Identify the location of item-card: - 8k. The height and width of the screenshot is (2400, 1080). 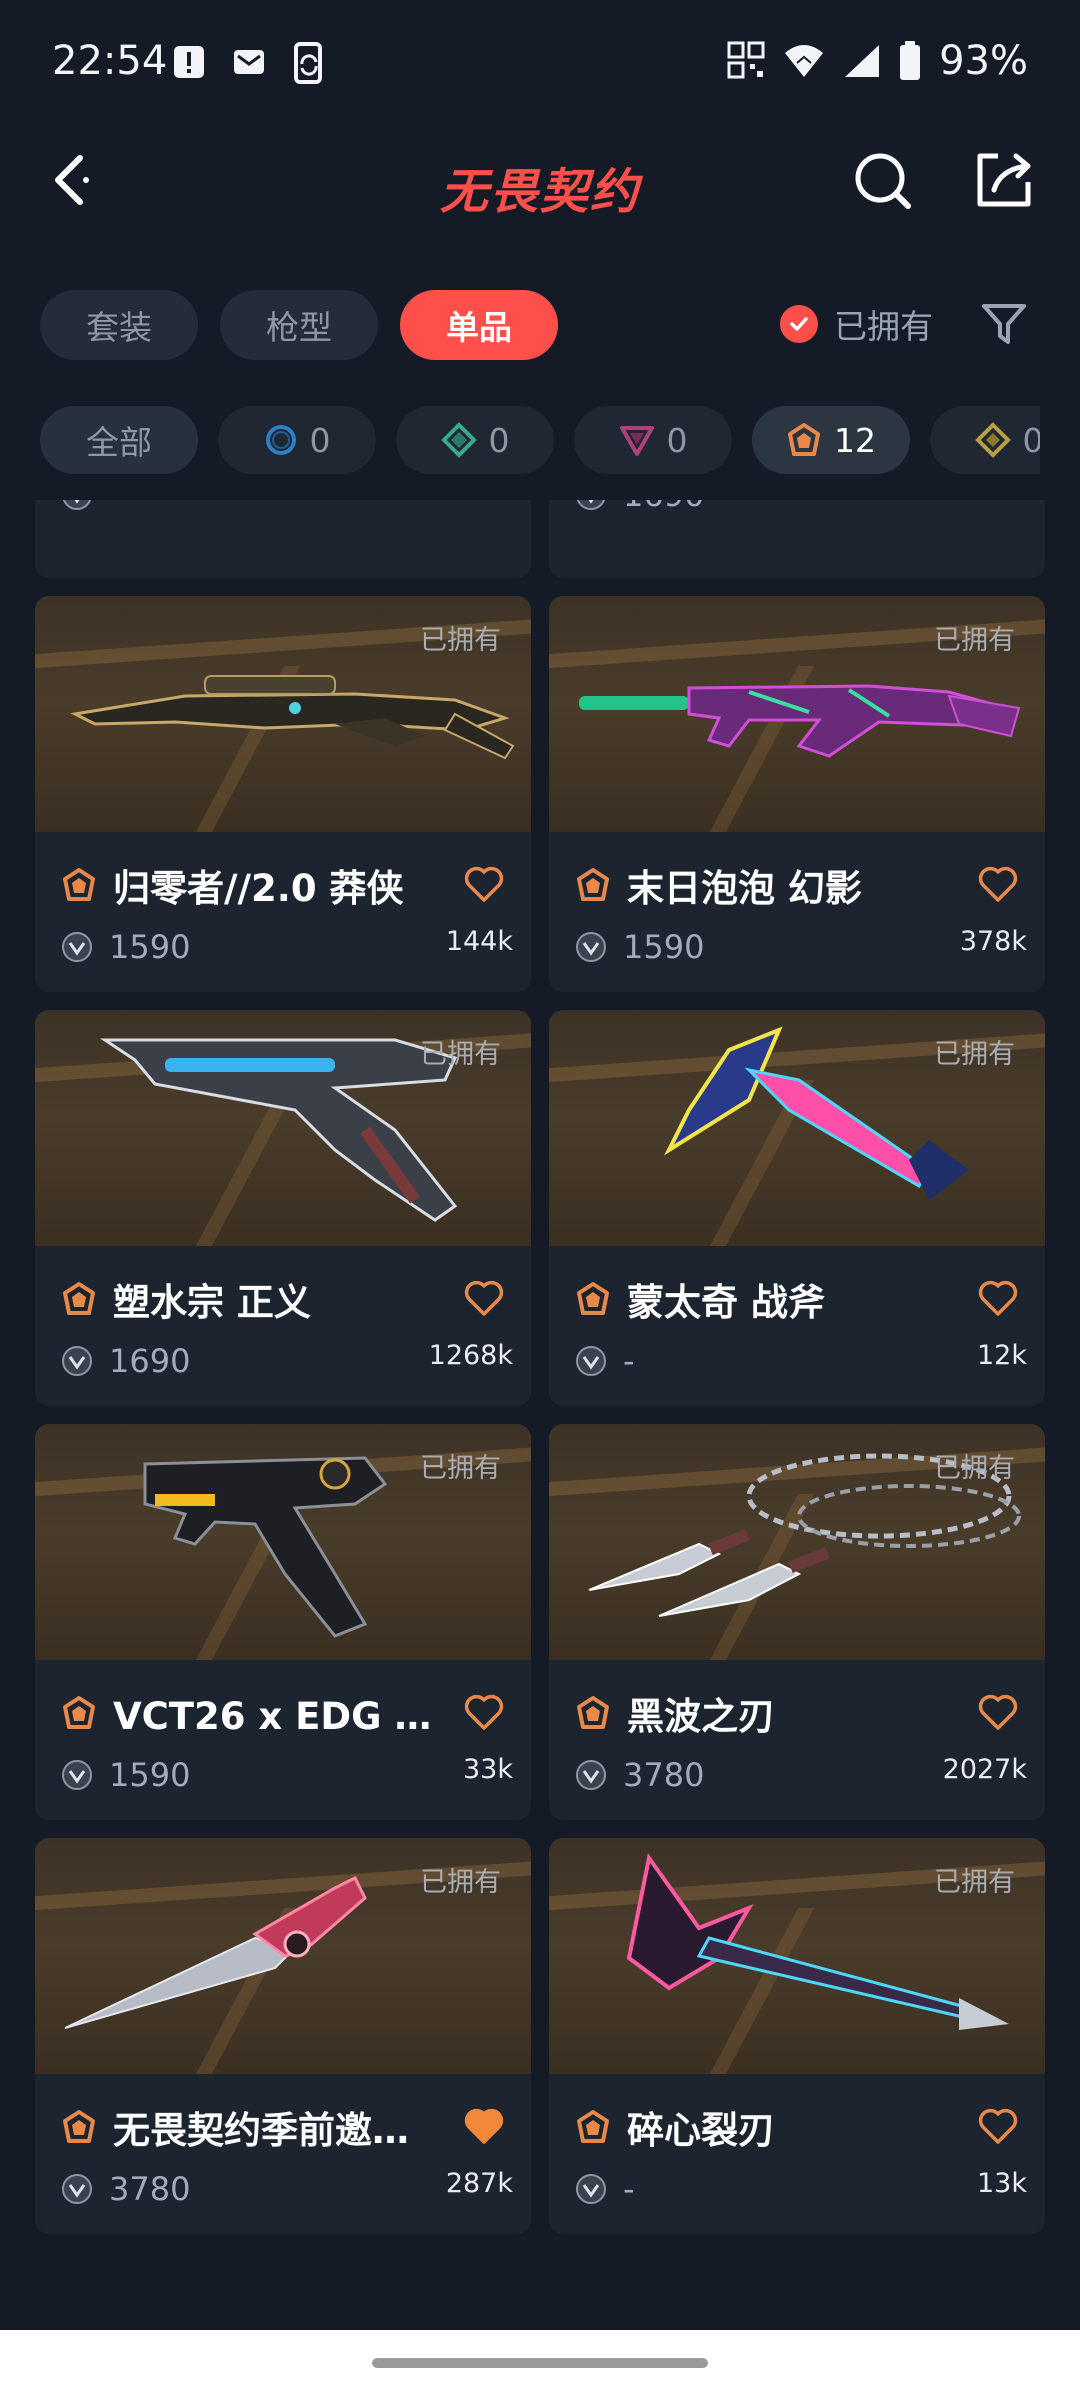
(283, 539).